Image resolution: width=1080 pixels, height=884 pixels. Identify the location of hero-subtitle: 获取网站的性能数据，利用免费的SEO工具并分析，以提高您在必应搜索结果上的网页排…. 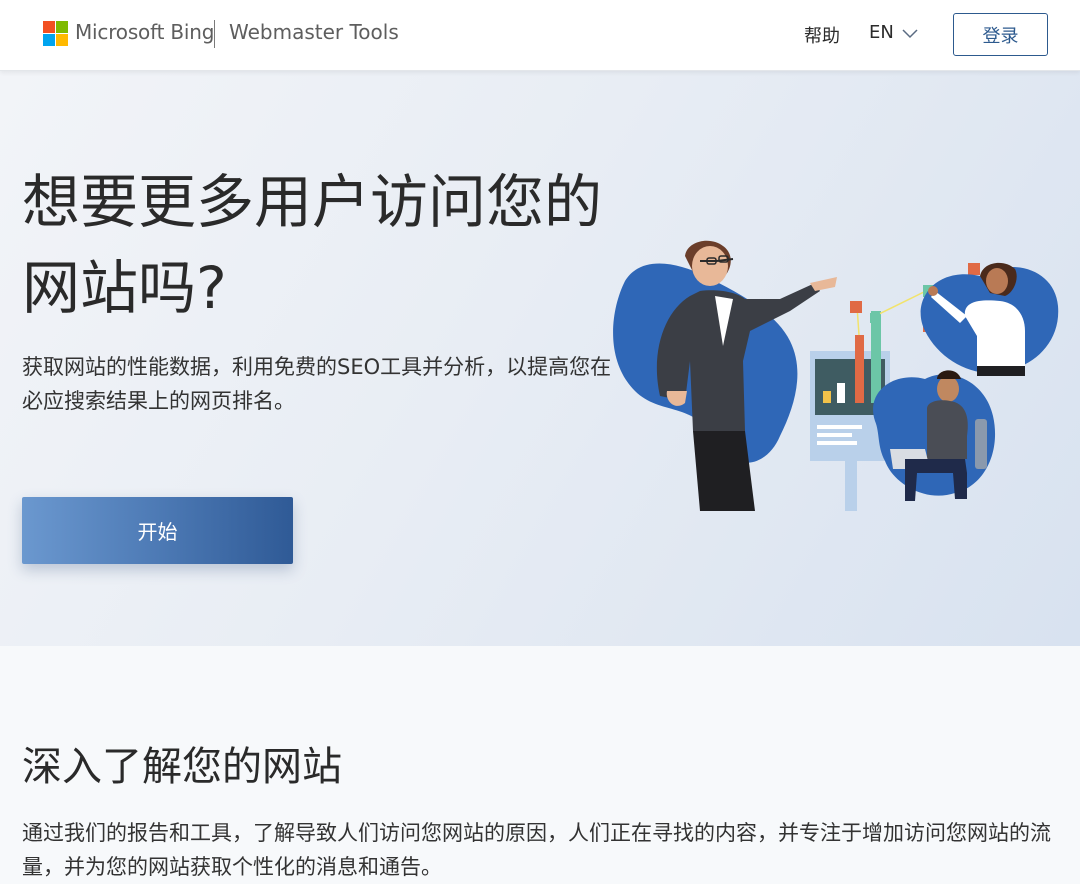
(317, 384).